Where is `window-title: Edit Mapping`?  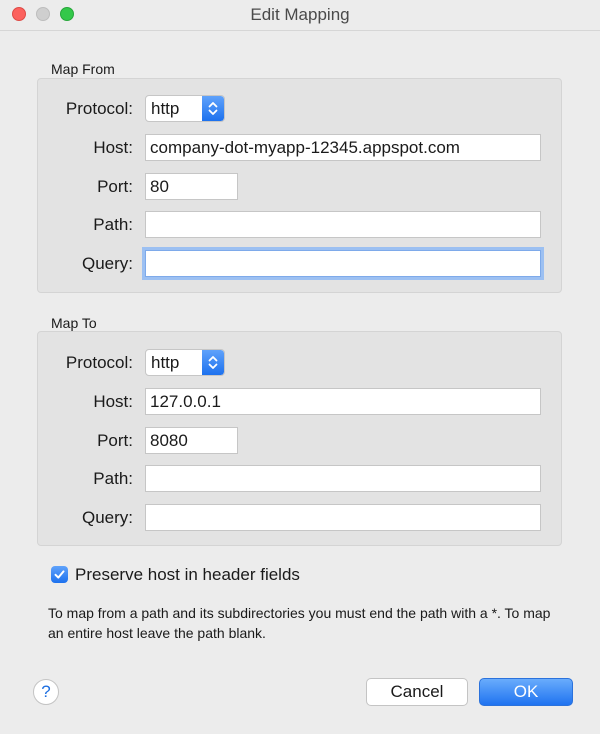
window-title: Edit Mapping is located at coordinates (300, 14).